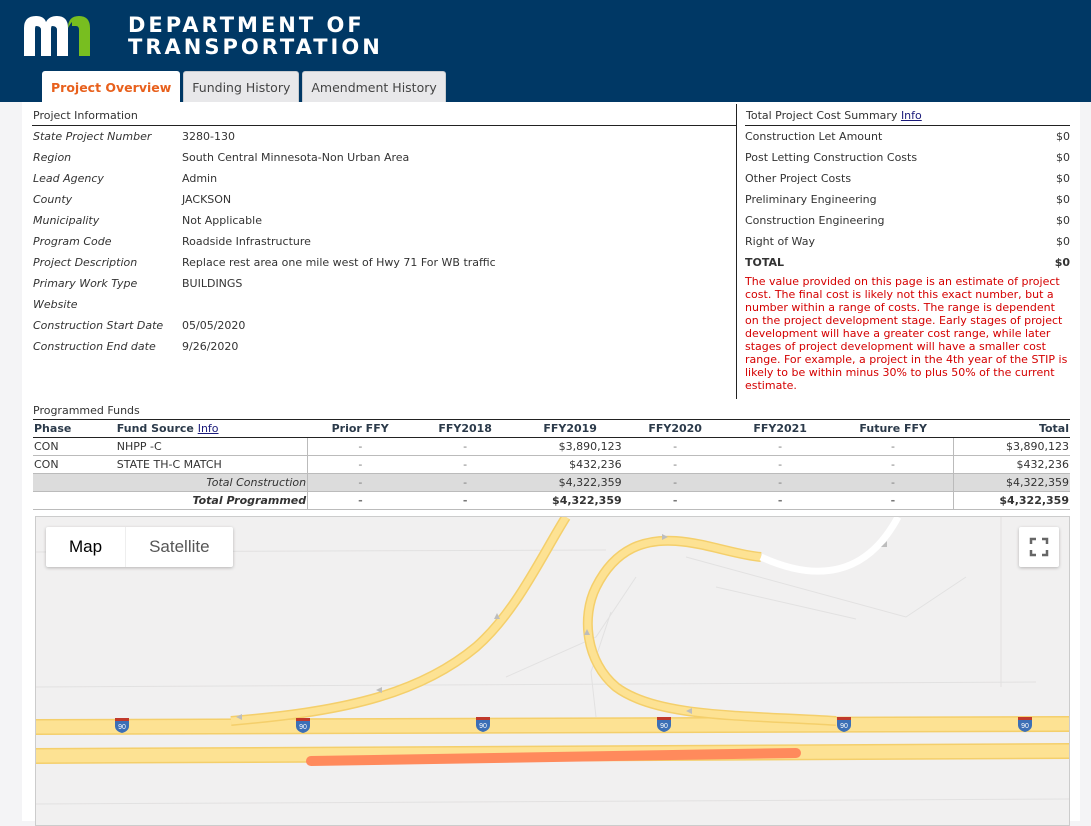 This screenshot has height=826, width=1091. What do you see at coordinates (171, 482) in the screenshot?
I see `total-construction-label: Total Construction` at bounding box center [171, 482].